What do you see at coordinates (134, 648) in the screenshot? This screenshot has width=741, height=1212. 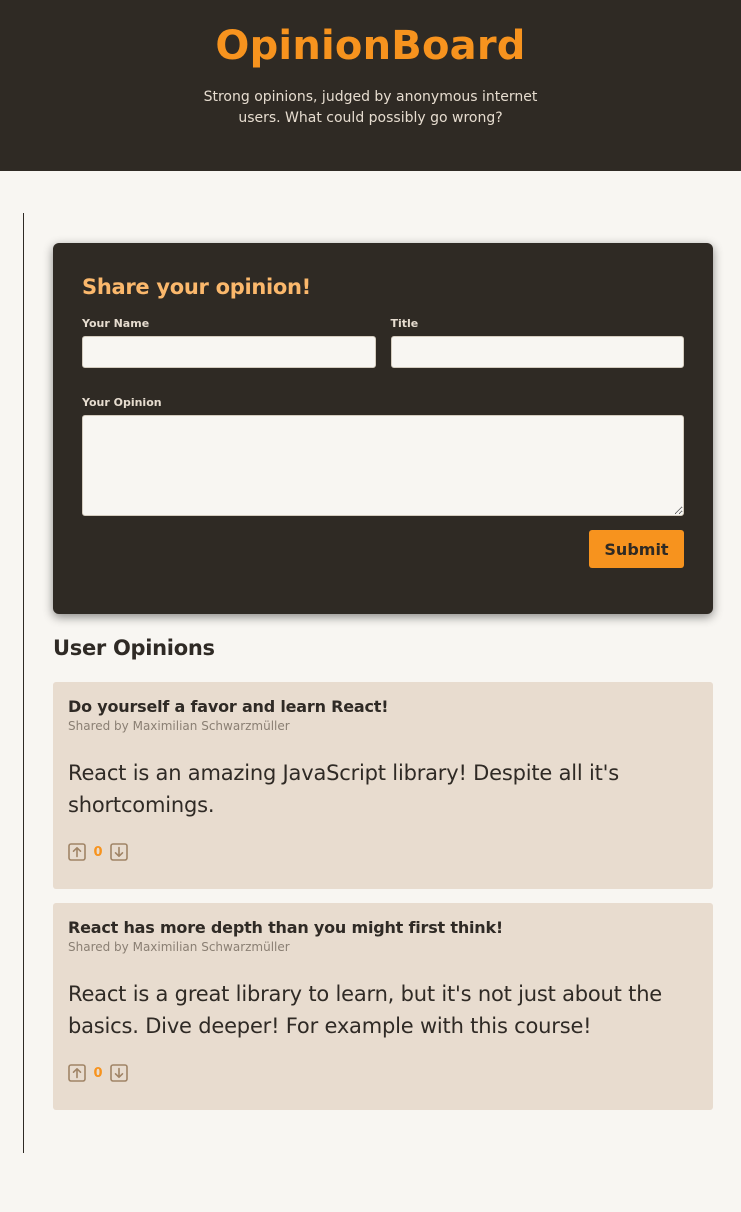 I see `opinions-section-title: User Opinions` at bounding box center [134, 648].